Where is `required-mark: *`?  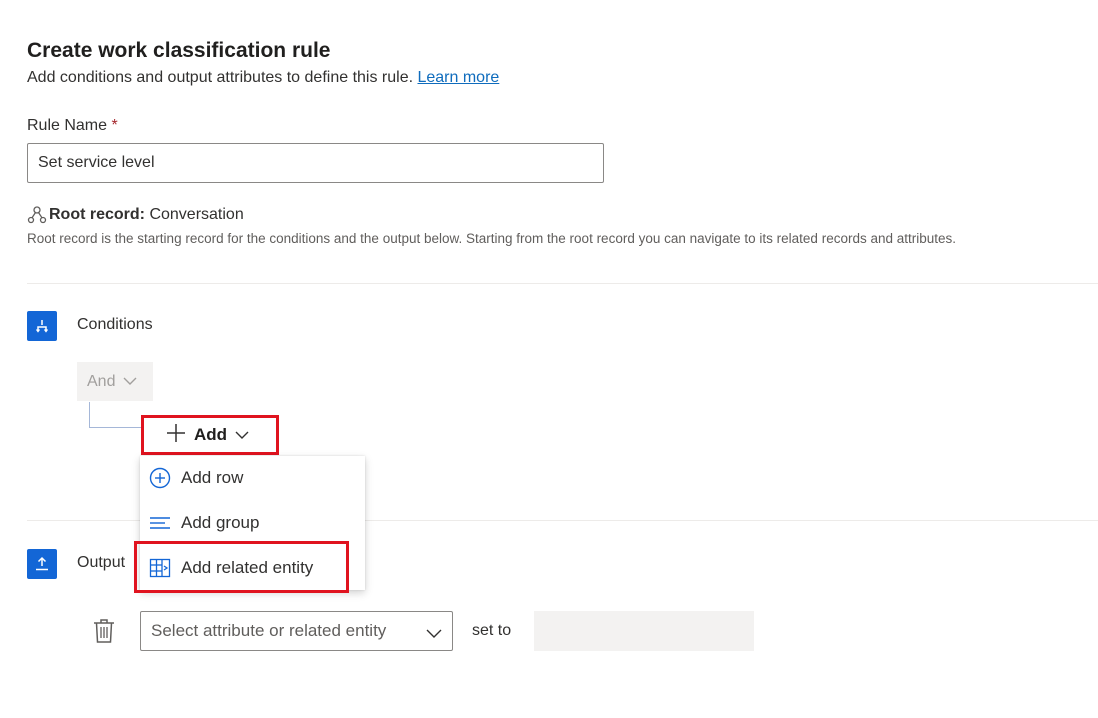
required-mark: * is located at coordinates (114, 125).